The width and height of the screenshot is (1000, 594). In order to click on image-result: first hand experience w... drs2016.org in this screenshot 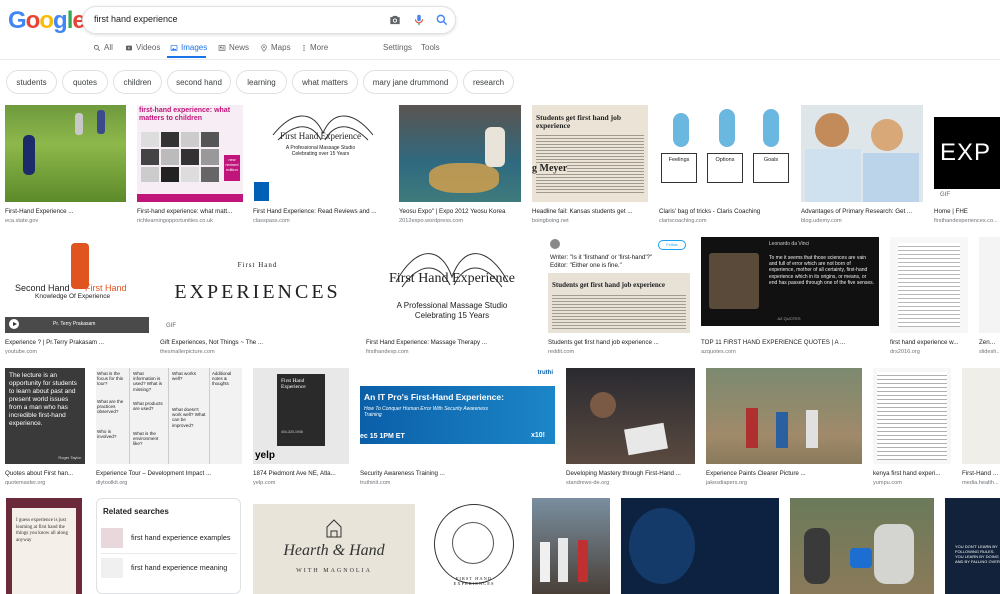, I will do `click(929, 298)`.